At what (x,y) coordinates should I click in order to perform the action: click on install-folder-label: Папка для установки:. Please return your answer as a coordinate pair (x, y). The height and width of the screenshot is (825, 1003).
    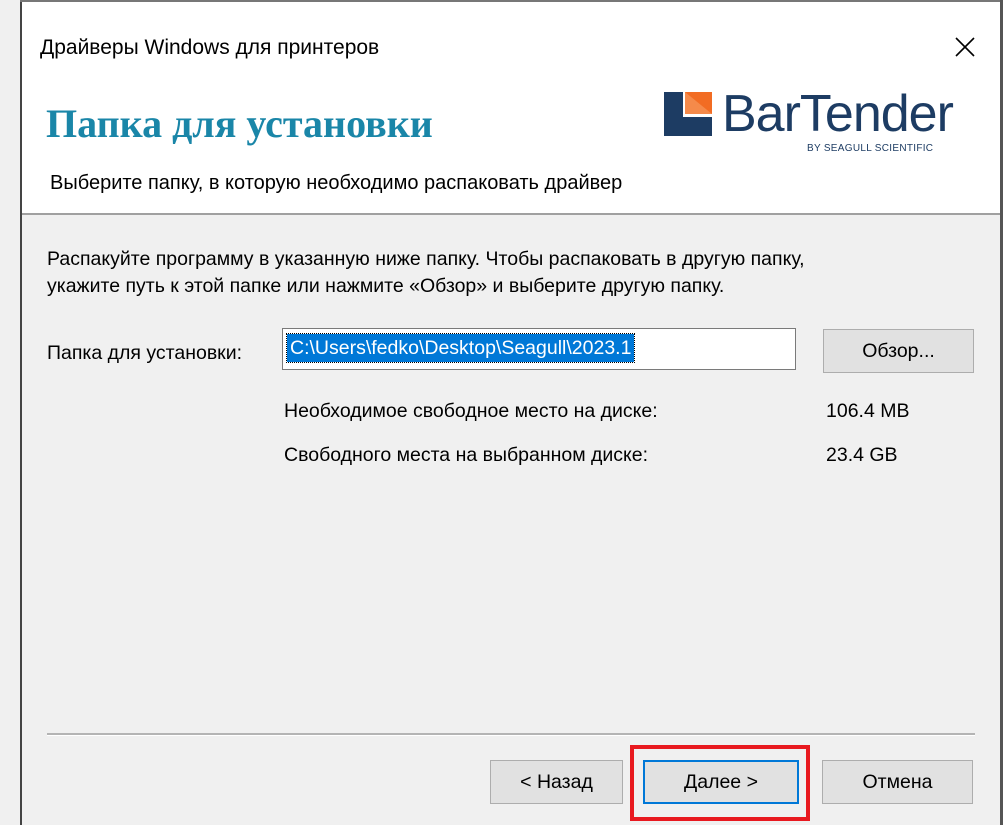
    Looking at the image, I should click on (145, 353).